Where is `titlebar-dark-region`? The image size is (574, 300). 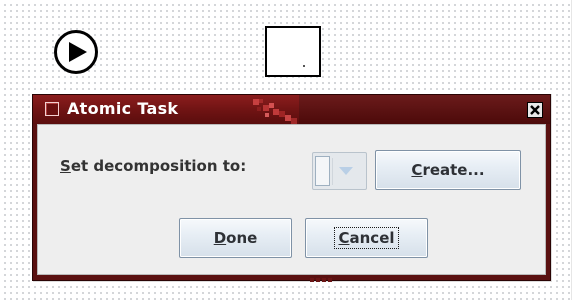 titlebar-dark-region is located at coordinates (424, 109).